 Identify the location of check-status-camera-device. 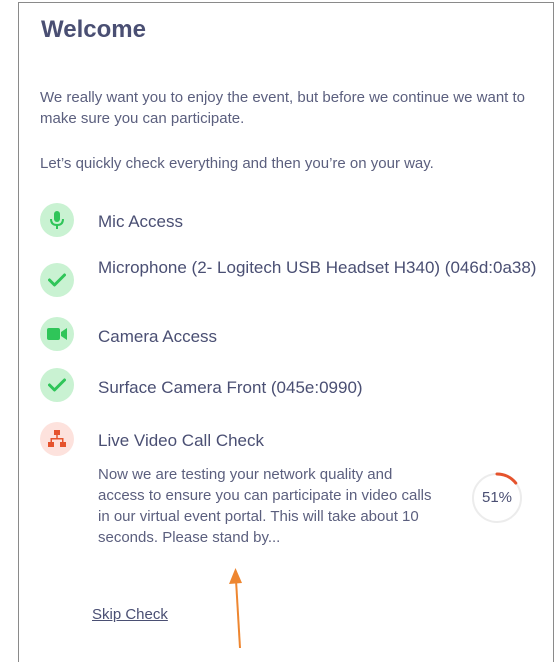
(57, 385).